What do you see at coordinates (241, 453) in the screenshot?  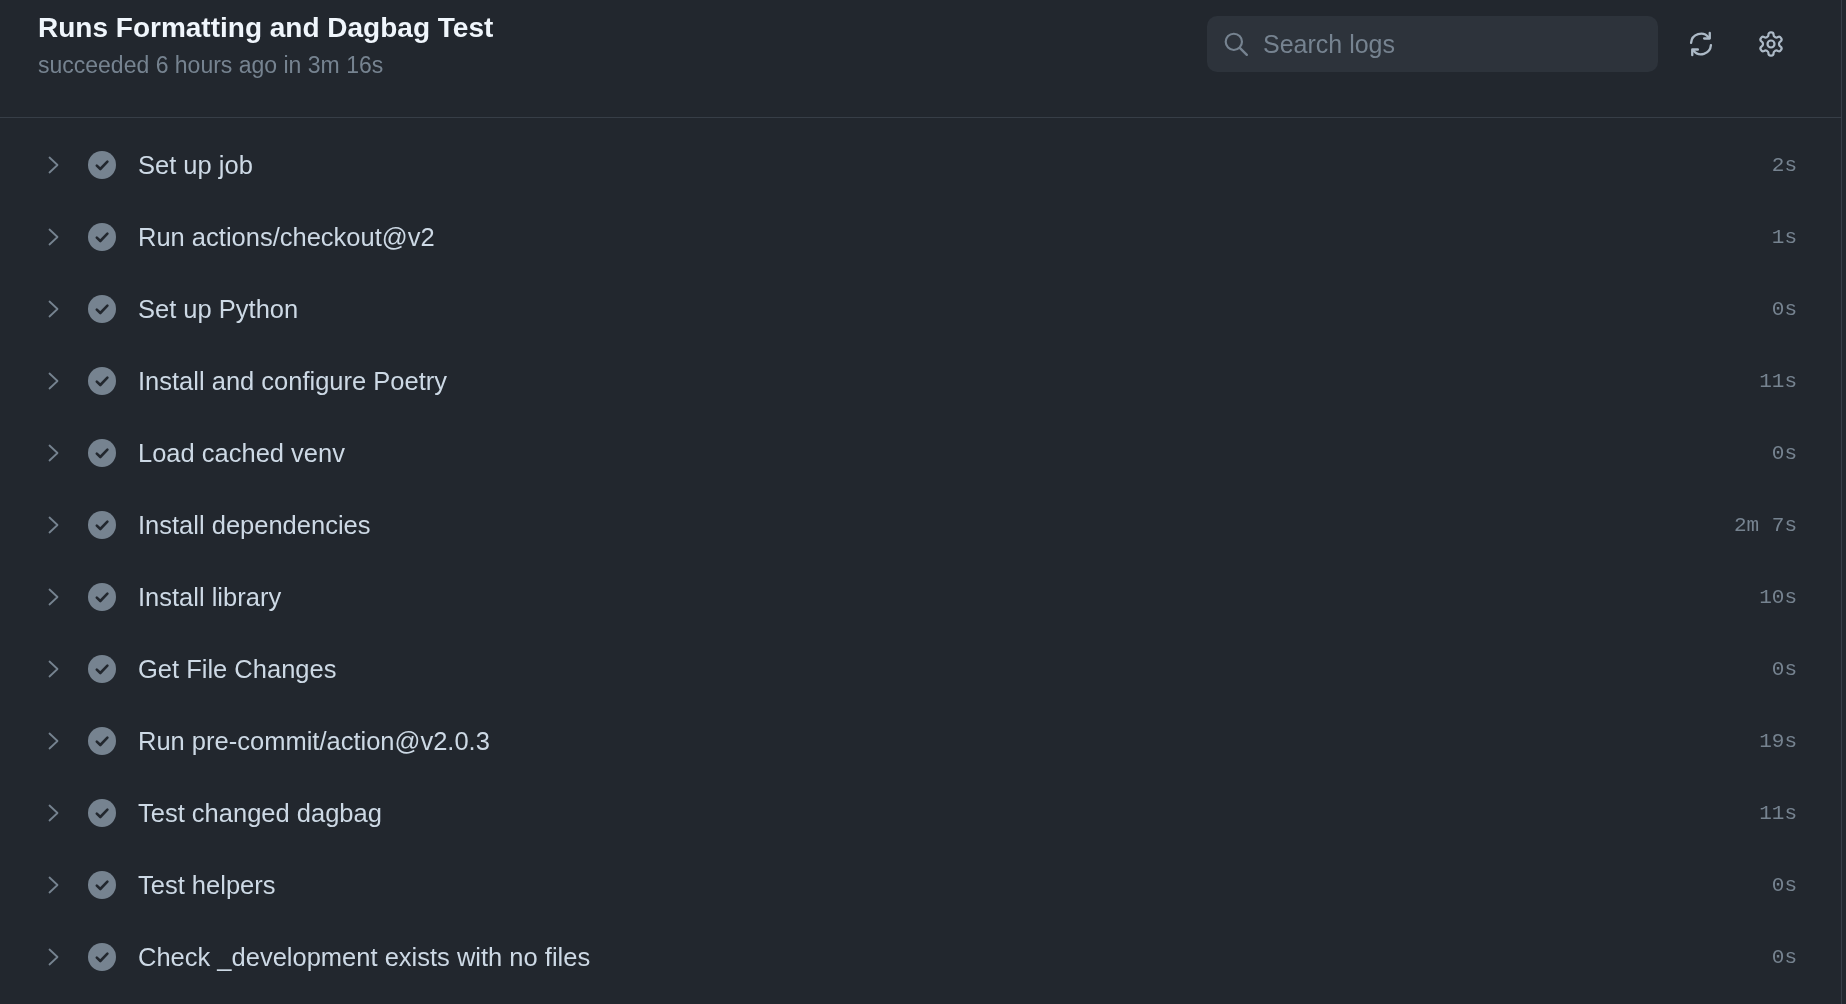 I see `step-name: Load cached venv` at bounding box center [241, 453].